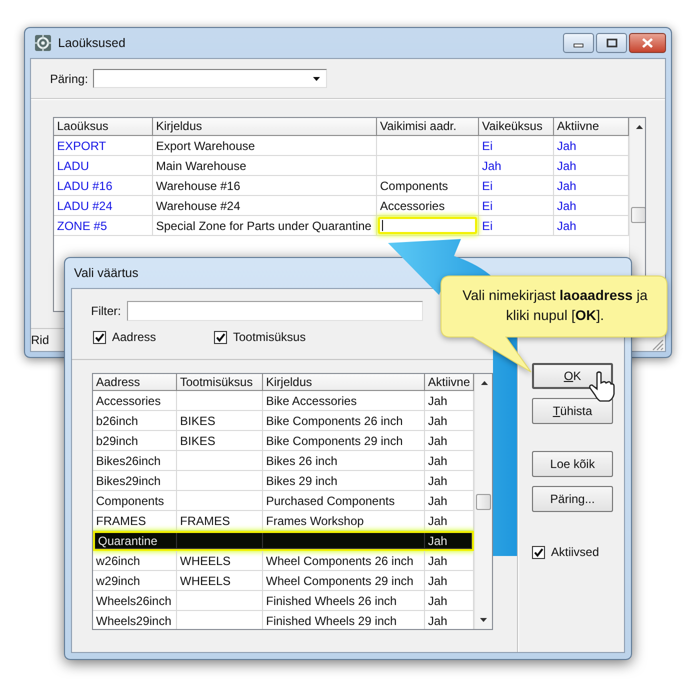  Describe the element at coordinates (344, 501) in the screenshot. I see `table-cell: Purchased Components` at that location.